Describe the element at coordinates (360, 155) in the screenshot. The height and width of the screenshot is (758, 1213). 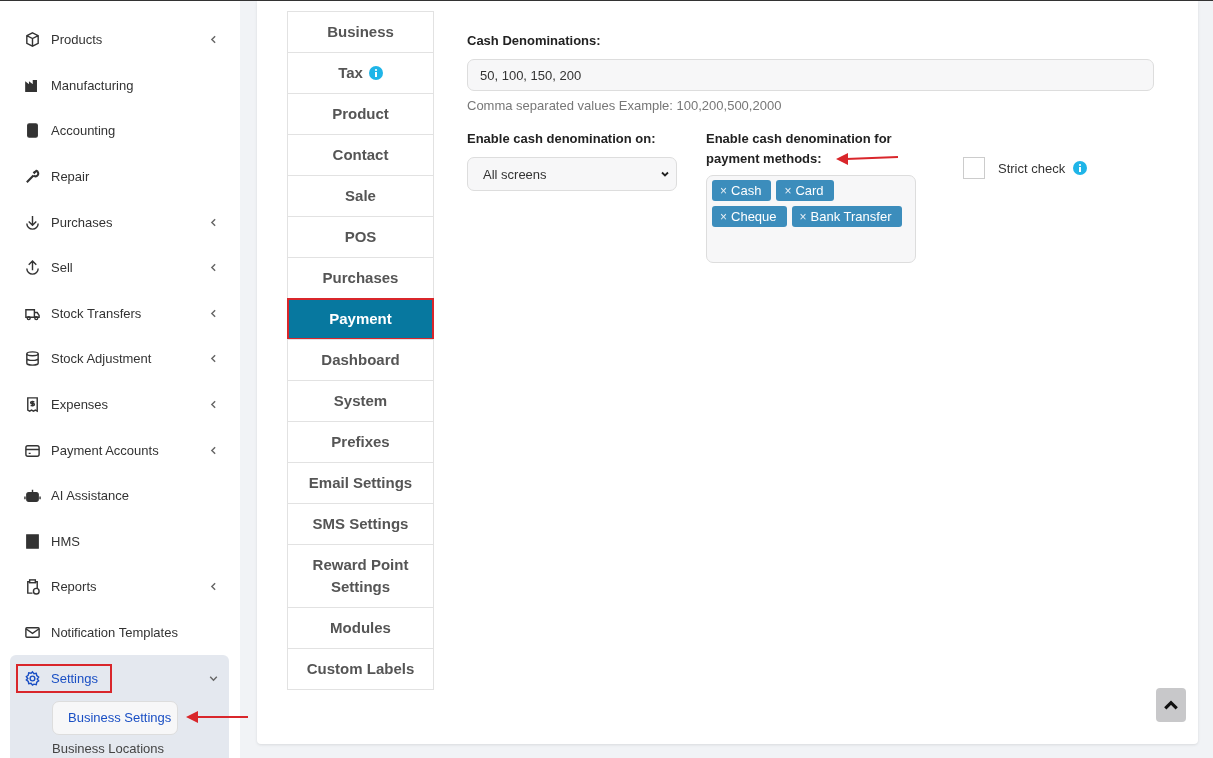
I see `settings-tab: Contact` at that location.